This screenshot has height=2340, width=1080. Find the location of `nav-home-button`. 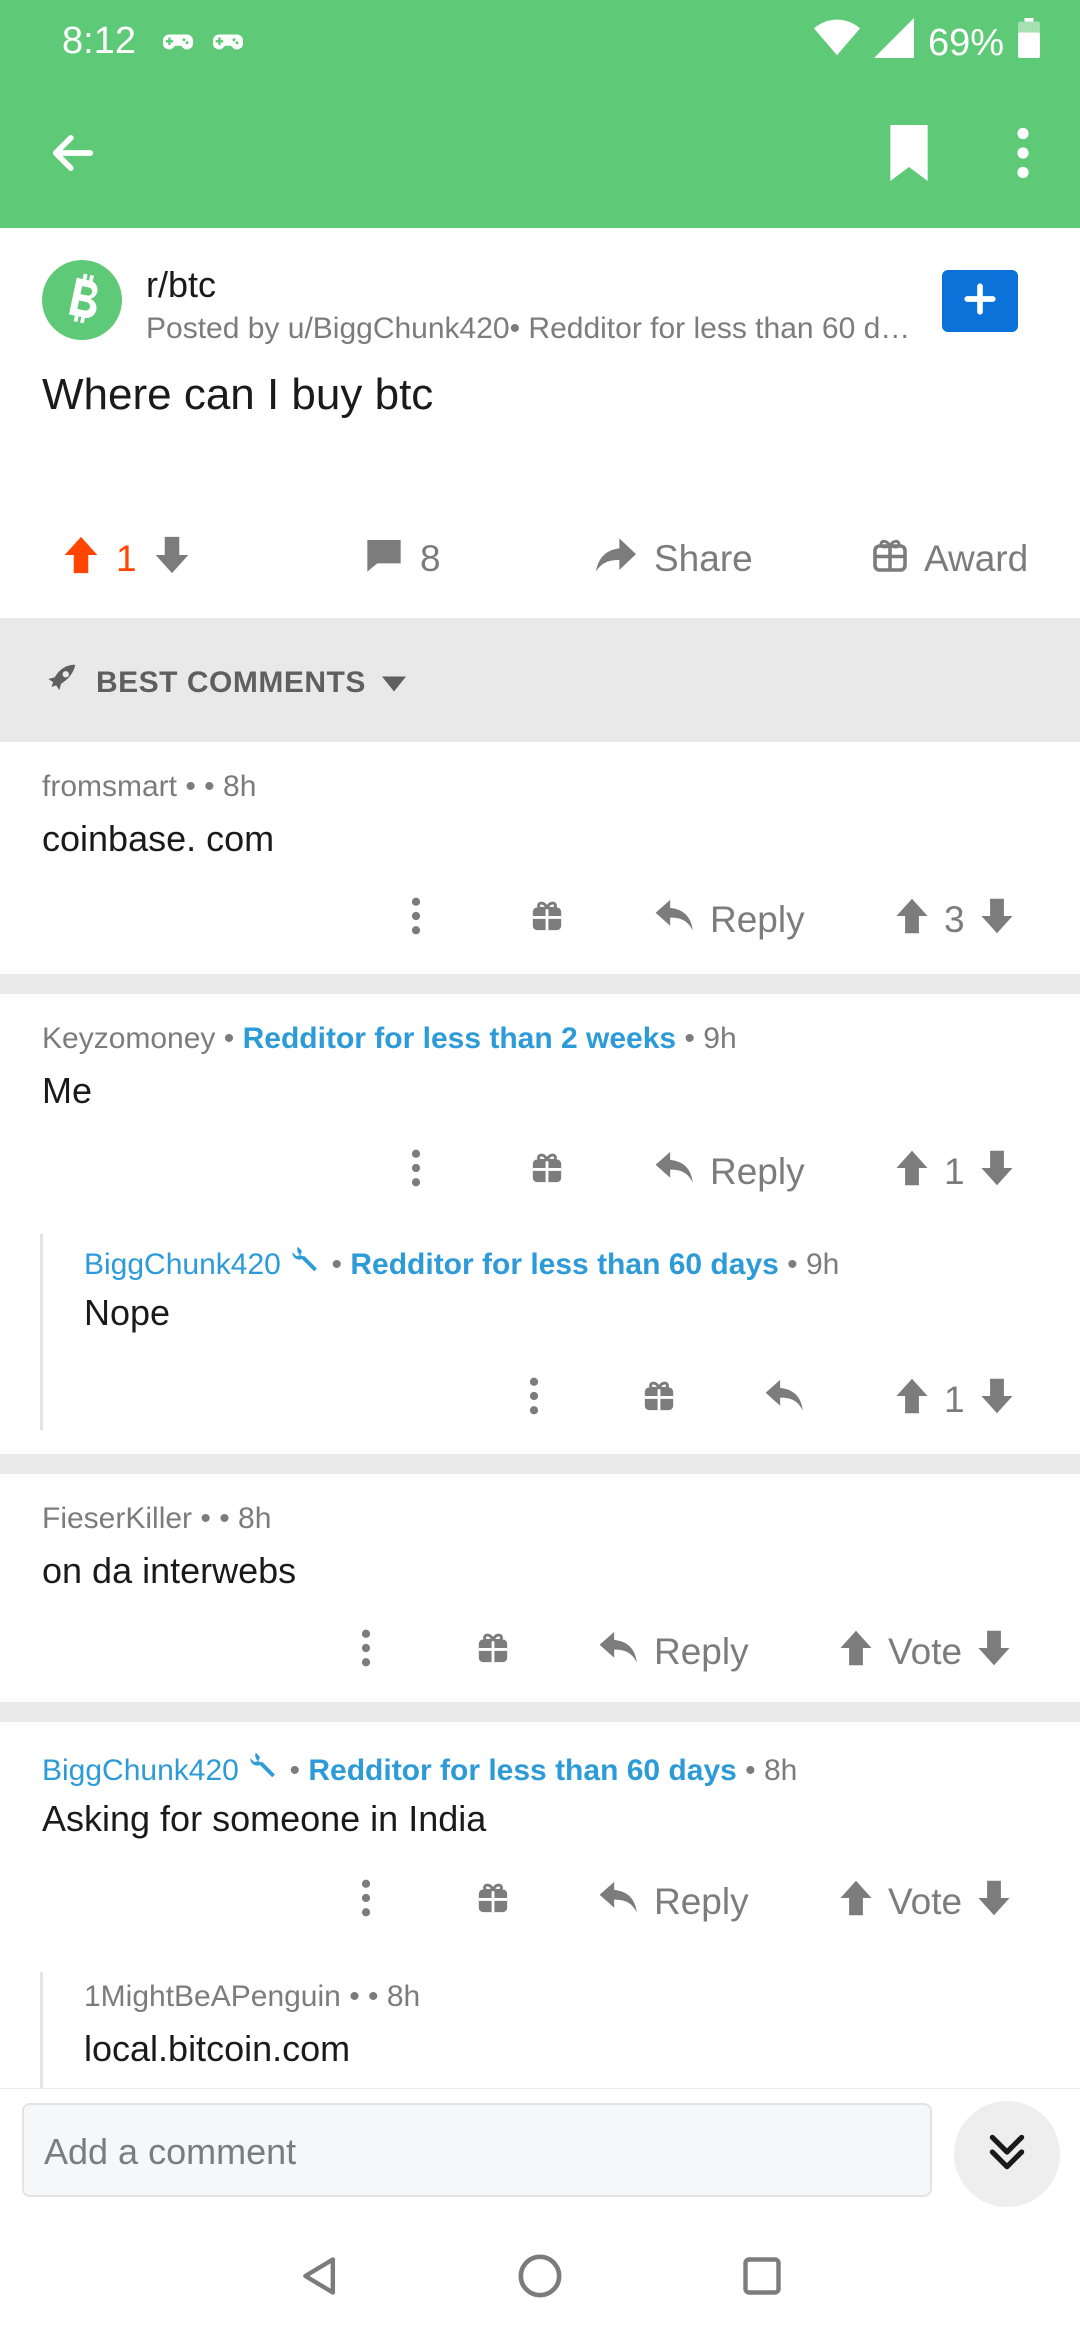

nav-home-button is located at coordinates (540, 2278).